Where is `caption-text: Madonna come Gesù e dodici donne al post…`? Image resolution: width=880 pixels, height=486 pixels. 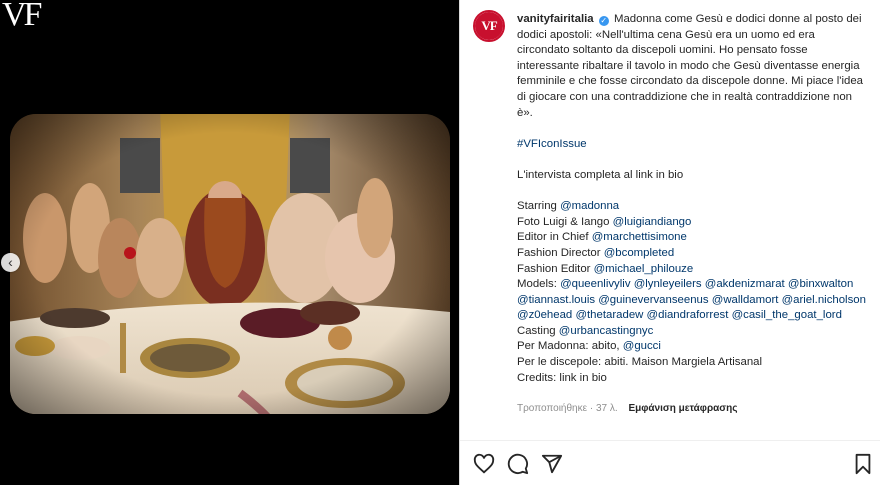 caption-text: Madonna come Gesù e dodici donne al post… is located at coordinates (690, 66).